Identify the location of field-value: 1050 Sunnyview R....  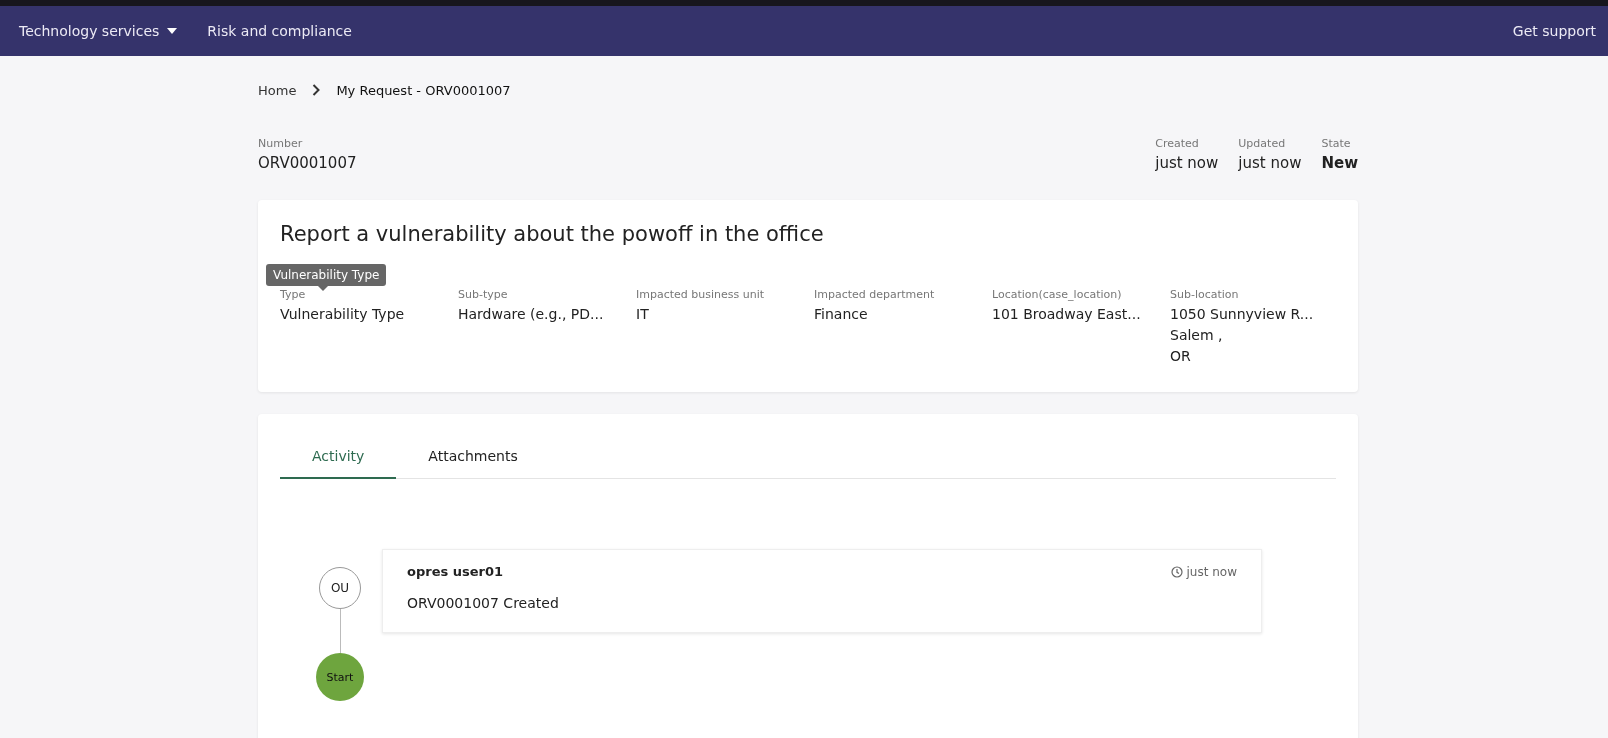
(1242, 314).